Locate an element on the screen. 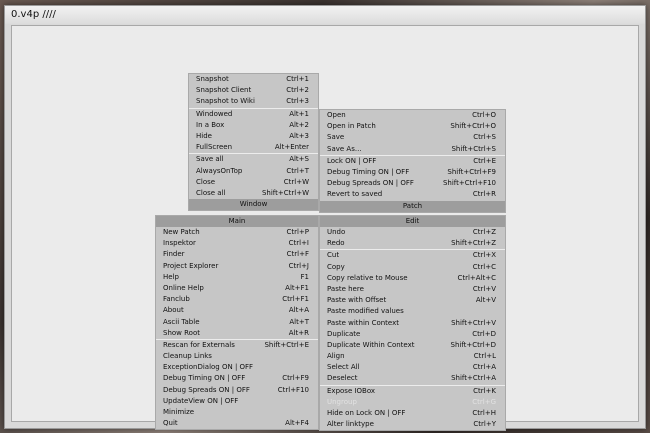  menu-item-label: Project Explorer is located at coordinates (191, 265).